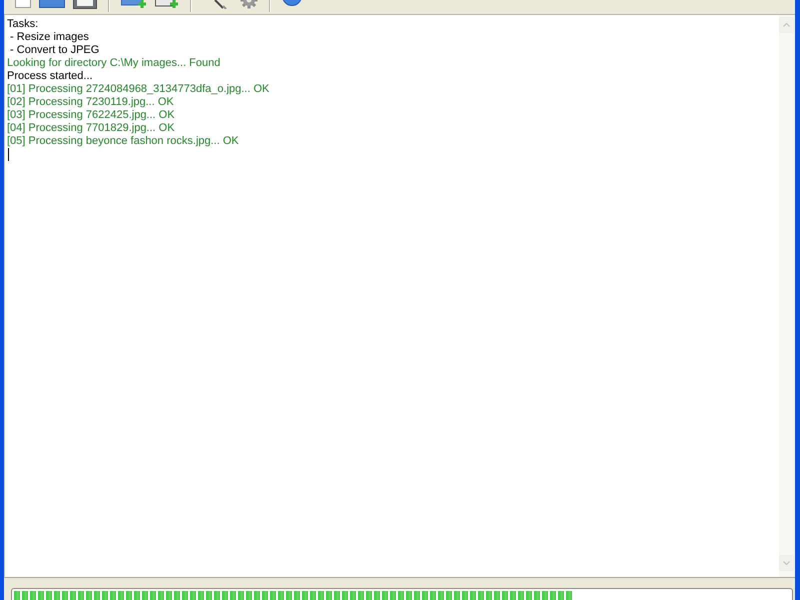 The width and height of the screenshot is (800, 600). Describe the element at coordinates (85, 4) in the screenshot. I see `floppy-icon` at that location.